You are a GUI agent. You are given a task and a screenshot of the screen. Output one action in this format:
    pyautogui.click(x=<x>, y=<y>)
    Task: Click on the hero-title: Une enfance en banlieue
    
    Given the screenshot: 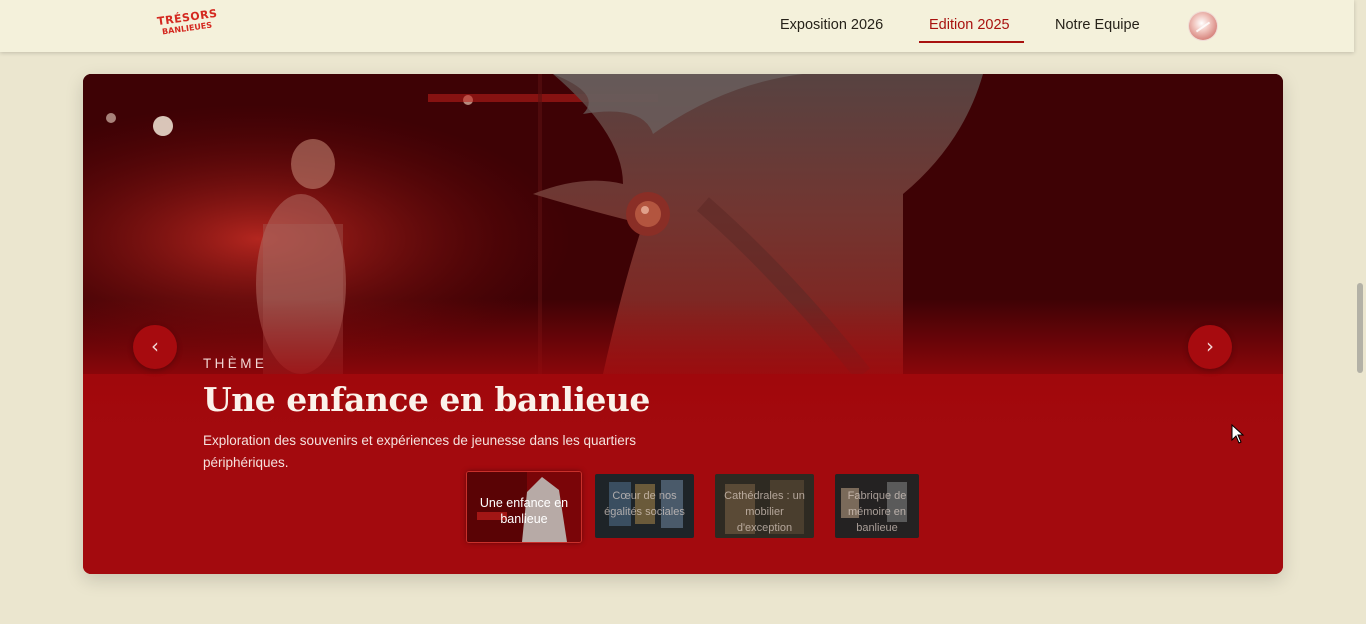 What is the action you would take?
    pyautogui.click(x=426, y=399)
    